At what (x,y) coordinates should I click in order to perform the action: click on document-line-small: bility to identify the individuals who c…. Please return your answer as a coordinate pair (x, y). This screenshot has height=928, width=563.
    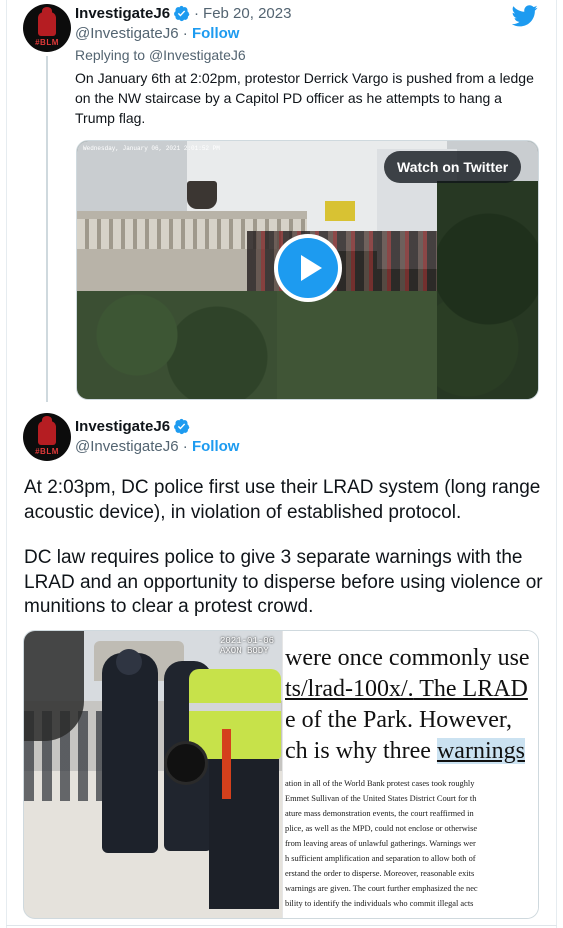
    Looking at the image, I should click on (379, 903).